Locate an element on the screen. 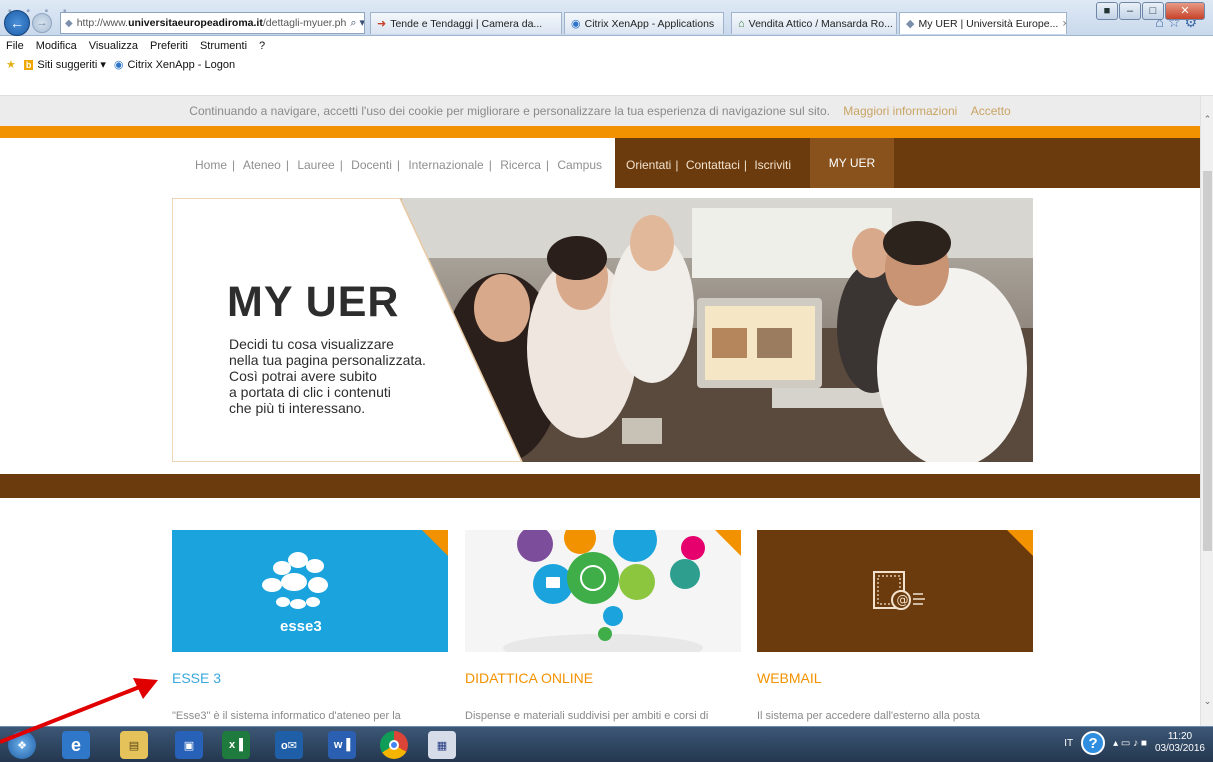 The image size is (1213, 762). nav-home: Home is located at coordinates (211, 165).